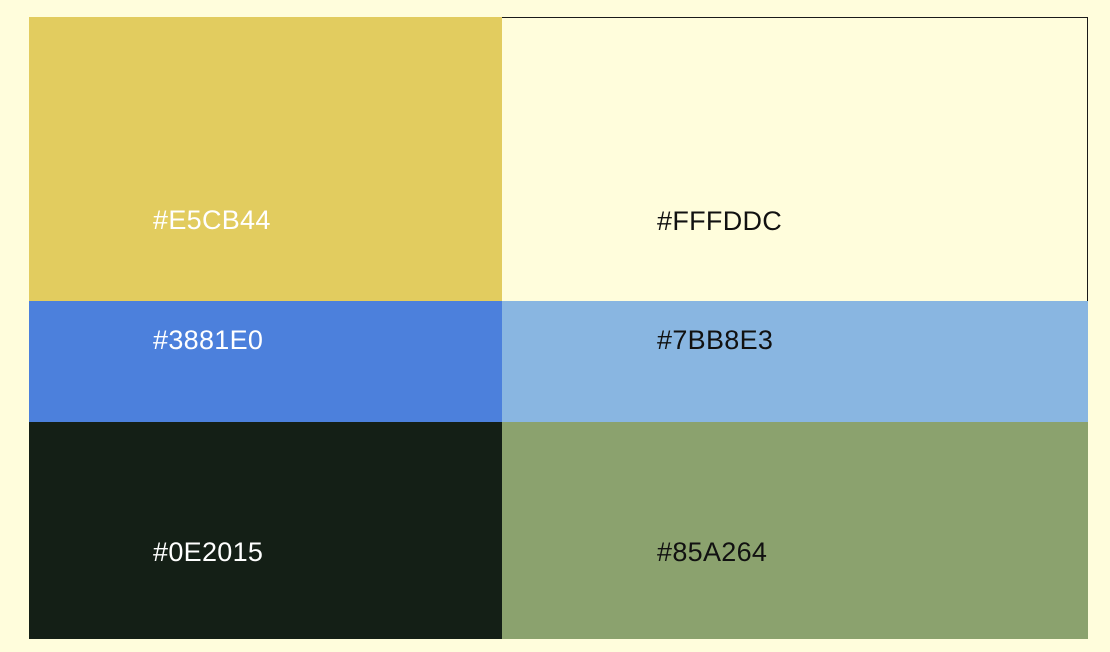 This screenshot has height=652, width=1110. I want to click on color-swatch-5: #0E2015, so click(265, 530).